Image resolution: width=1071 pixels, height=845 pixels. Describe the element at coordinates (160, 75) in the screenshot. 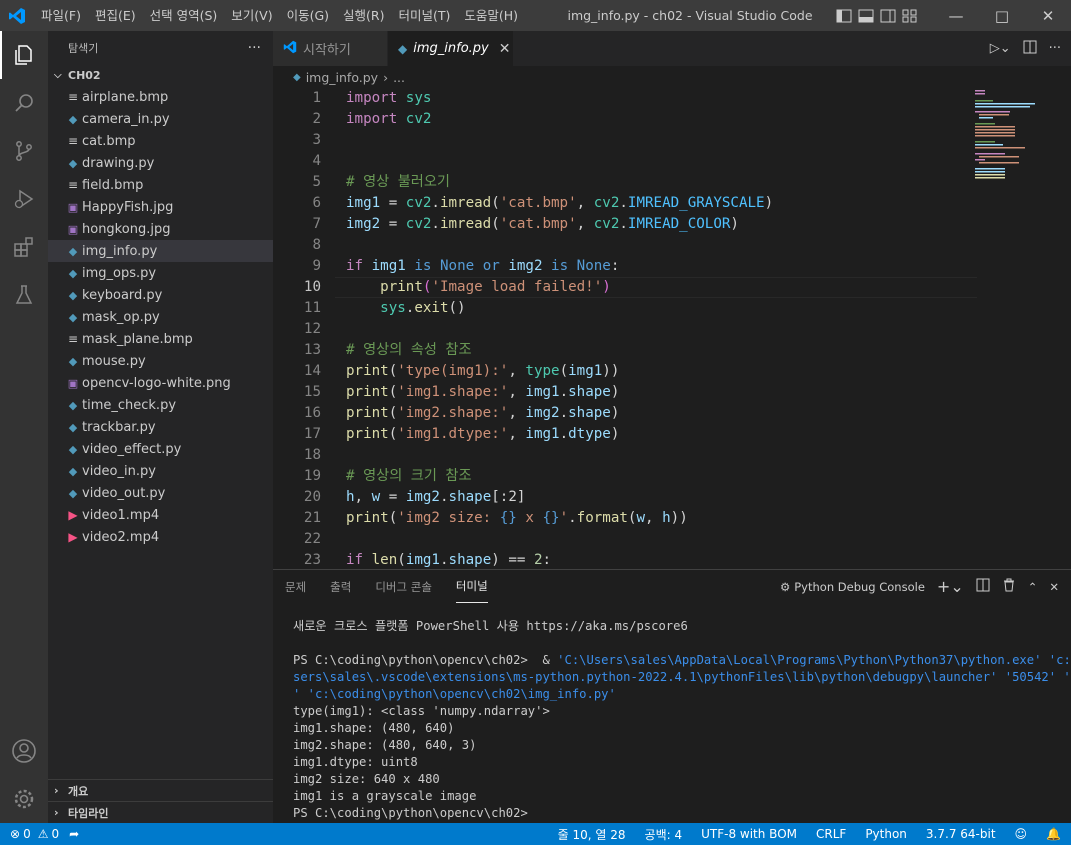

I see `folder-ch02: ⌵ CH02` at that location.